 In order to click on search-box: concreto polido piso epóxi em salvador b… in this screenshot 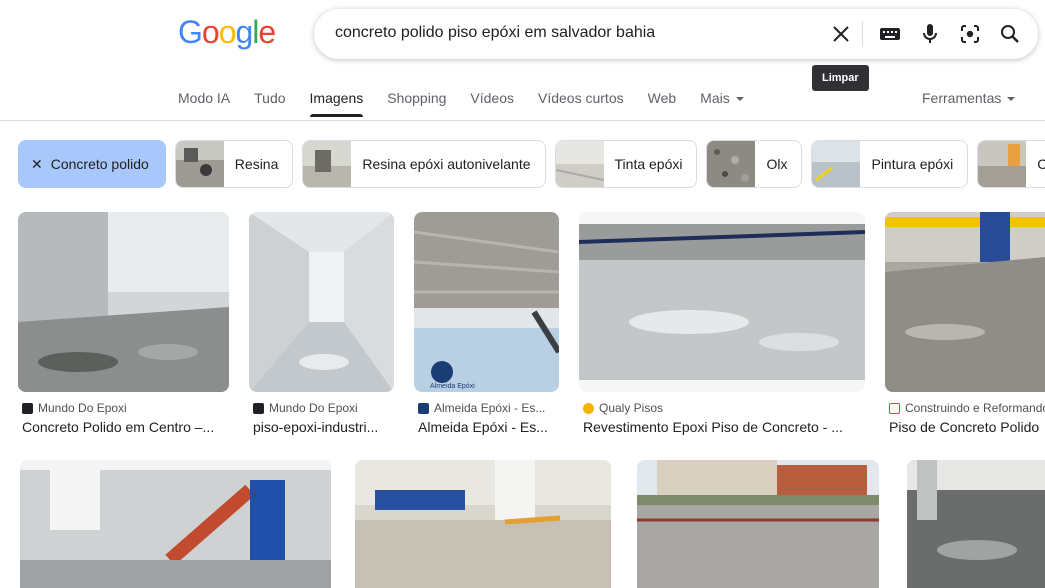, I will do `click(676, 34)`.